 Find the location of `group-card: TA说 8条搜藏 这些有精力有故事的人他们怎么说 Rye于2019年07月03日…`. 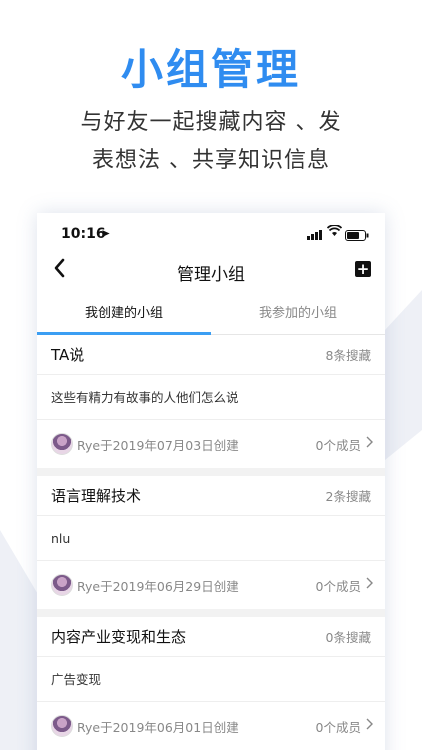

group-card: TA说 8条搜藏 这些有精力有故事的人他们怎么说 Rye于2019年07月03日… is located at coordinates (211, 401).